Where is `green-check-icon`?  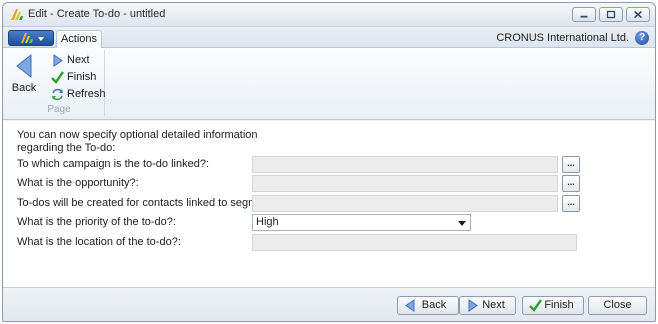 green-check-icon is located at coordinates (57, 77).